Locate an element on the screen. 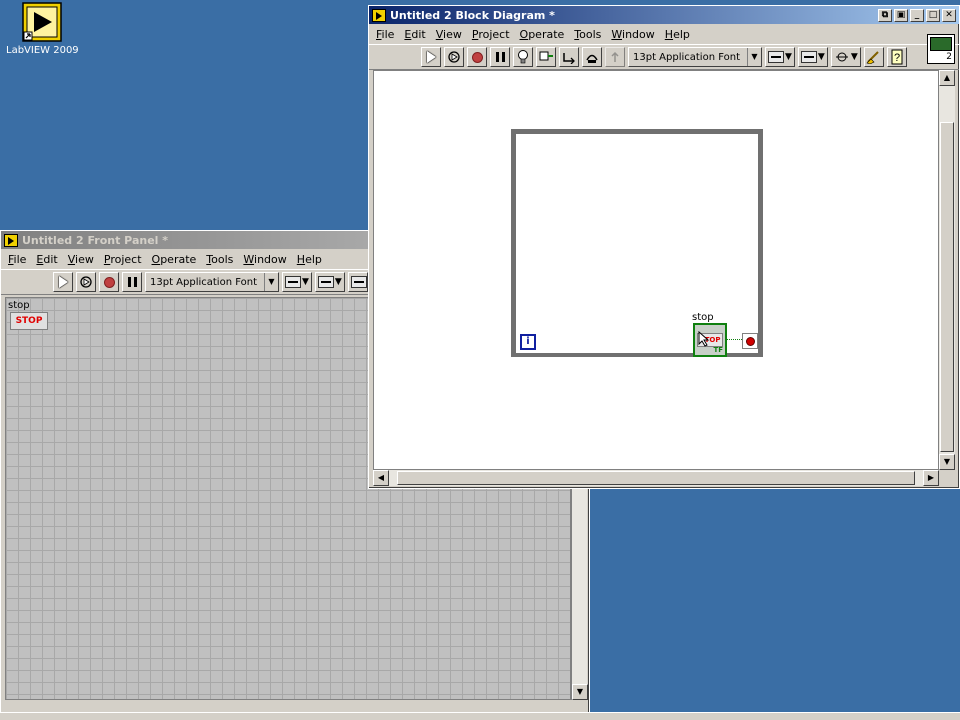 This screenshot has height=720, width=960. iteration-terminal: i is located at coordinates (528, 342).